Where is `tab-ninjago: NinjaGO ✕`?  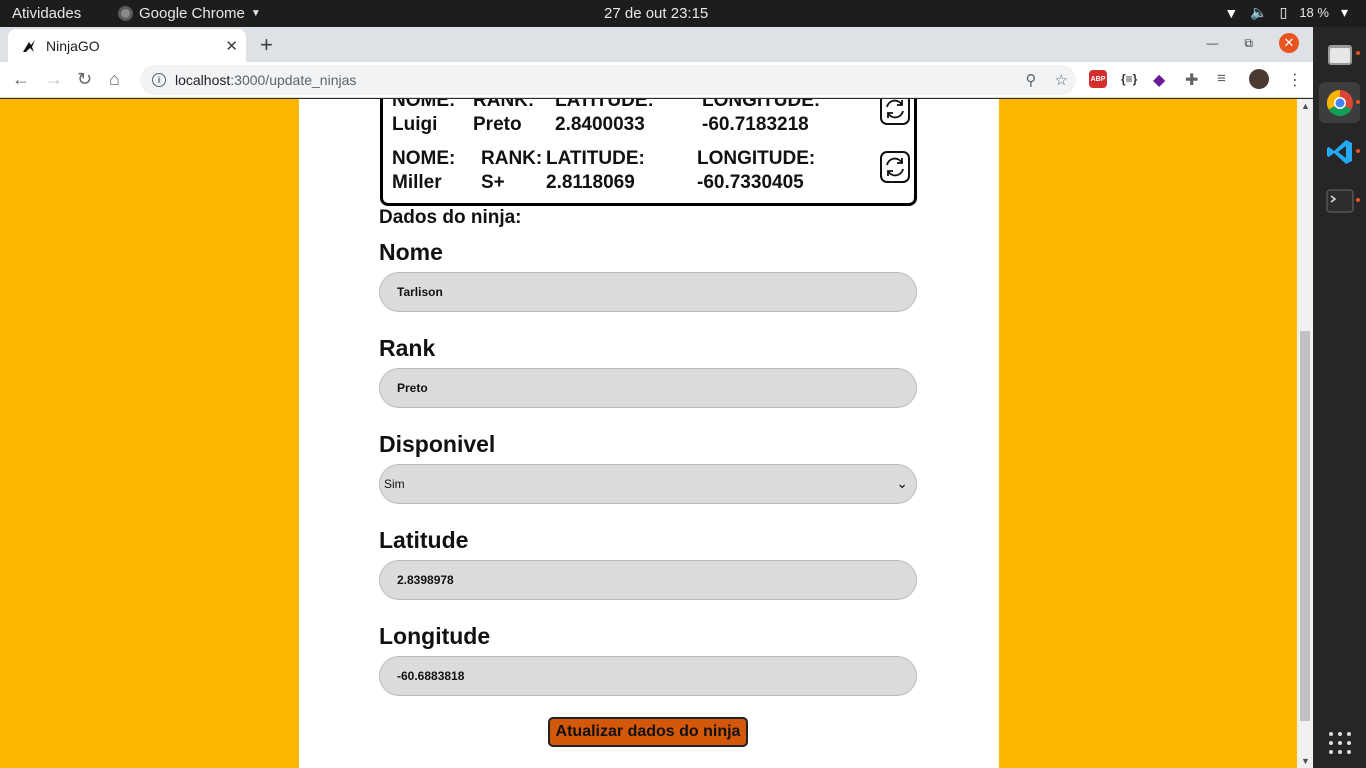
tab-ninjago: NinjaGO ✕ is located at coordinates (127, 45).